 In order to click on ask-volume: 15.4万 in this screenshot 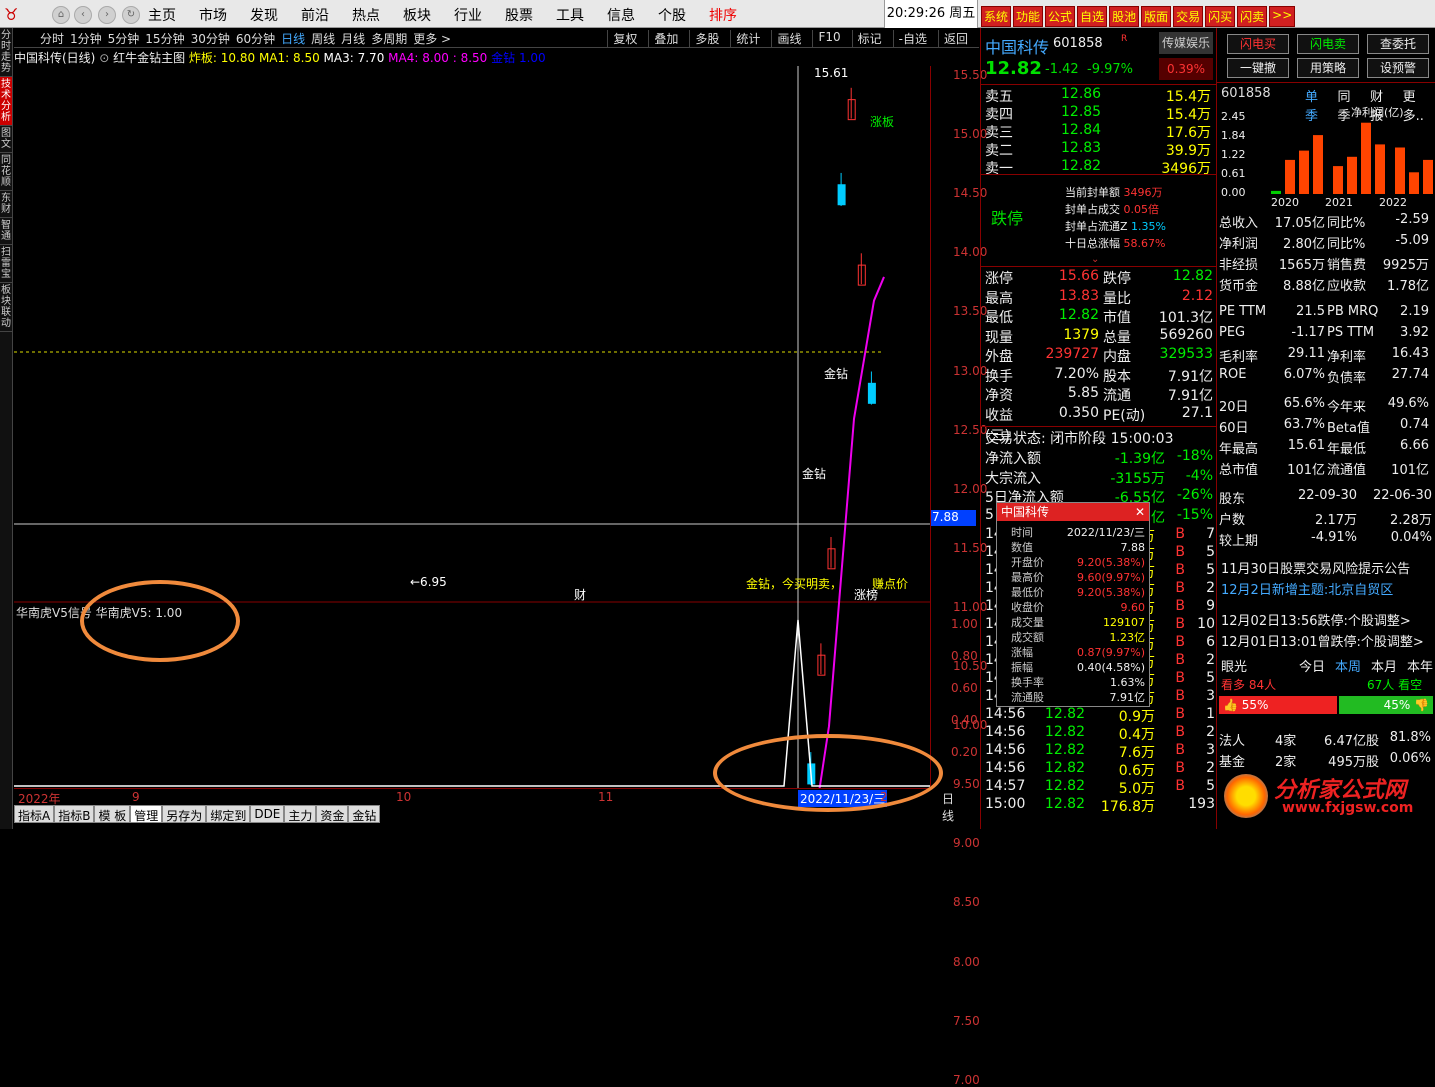, I will do `click(1188, 97)`.